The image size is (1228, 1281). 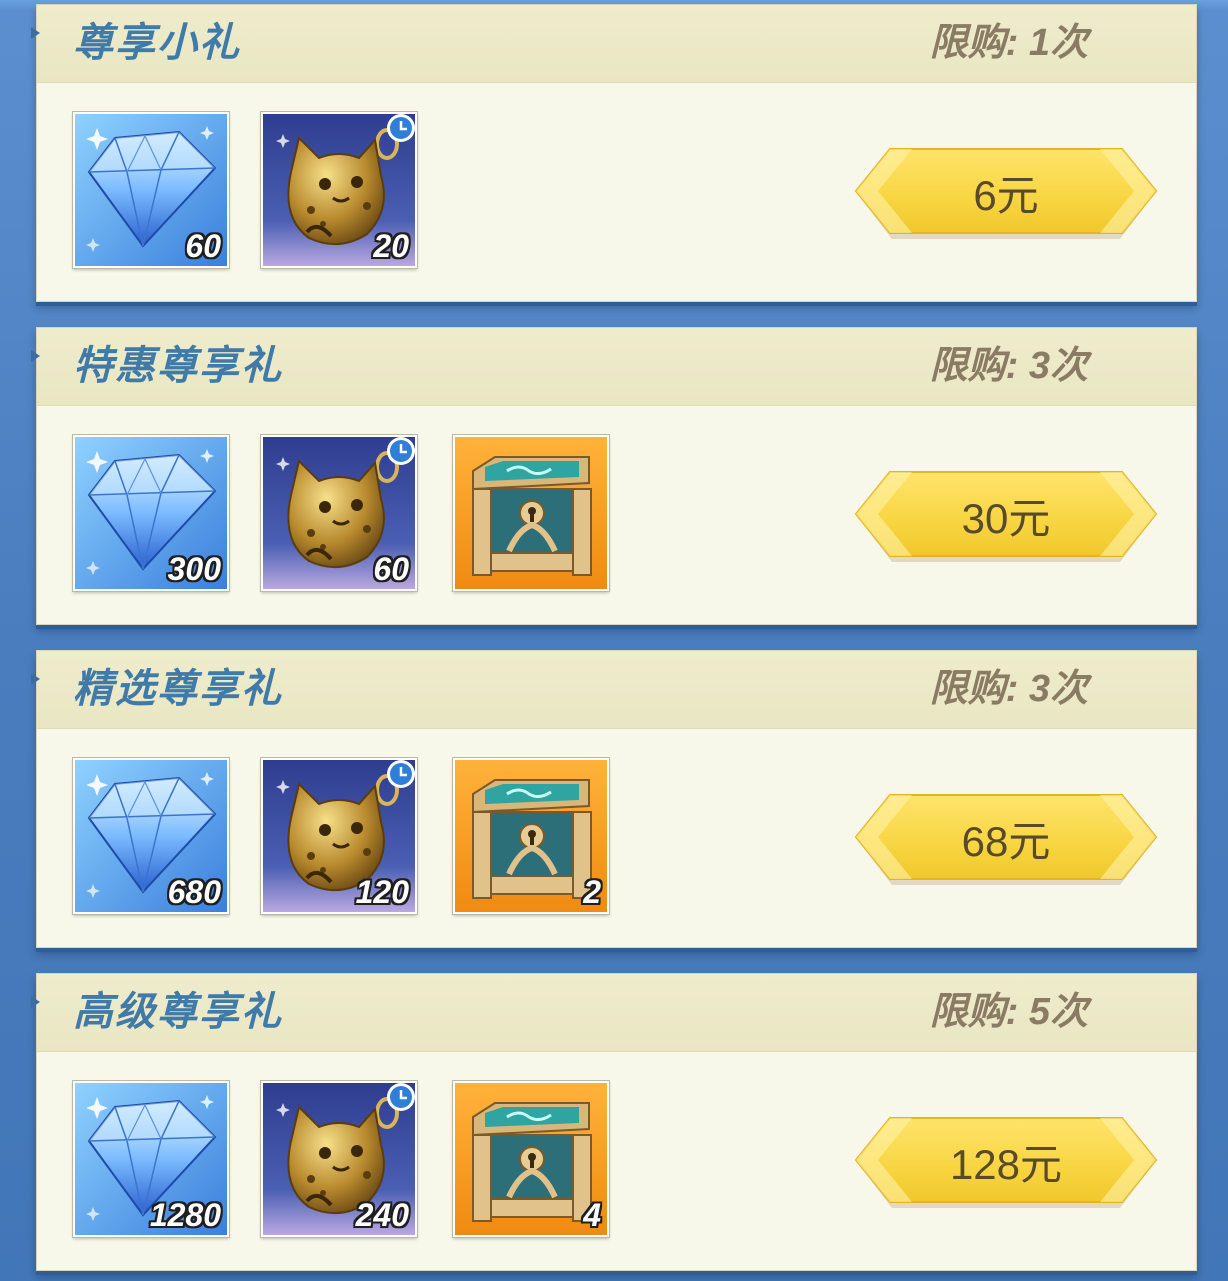 What do you see at coordinates (531, 1159) in the screenshot?
I see `reward-item: 4` at bounding box center [531, 1159].